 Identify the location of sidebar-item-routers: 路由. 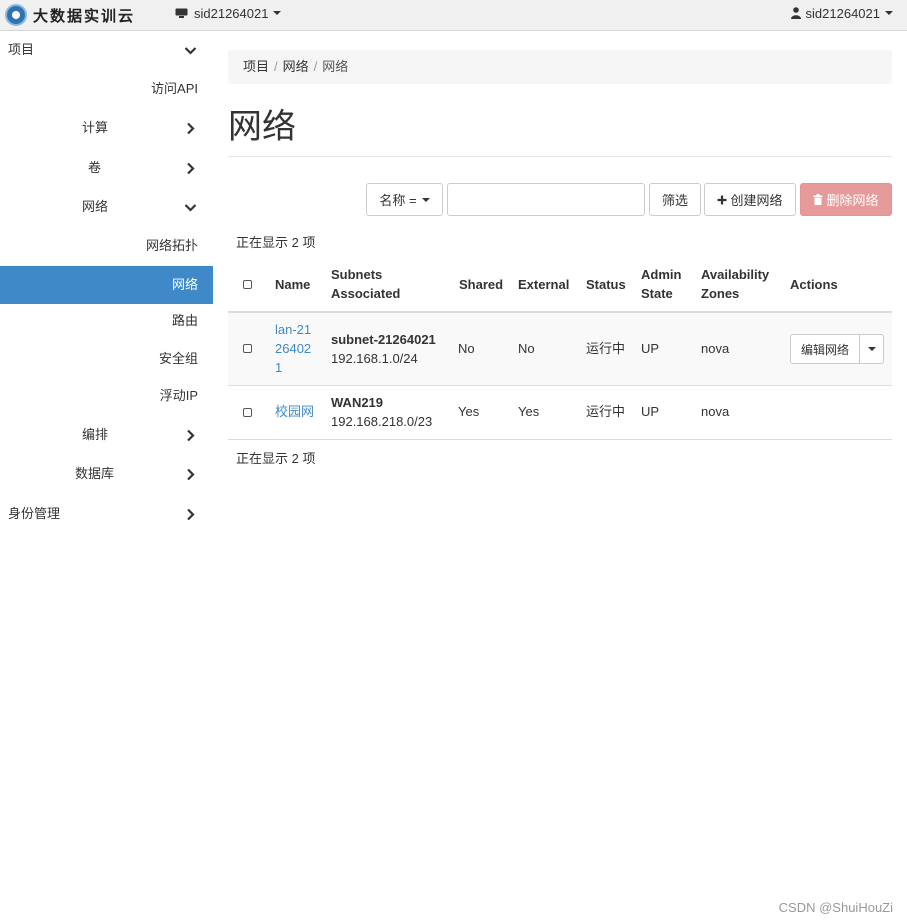
(106, 321).